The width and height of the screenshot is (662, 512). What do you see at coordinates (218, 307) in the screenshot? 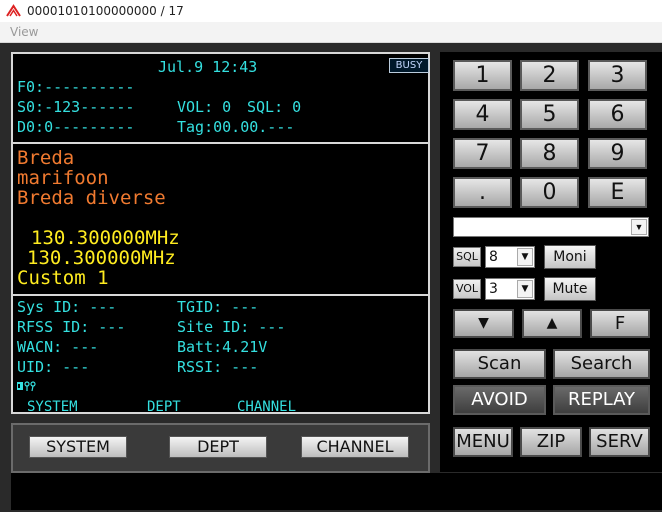
I see `lcd-tgid: TGID: ---` at bounding box center [218, 307].